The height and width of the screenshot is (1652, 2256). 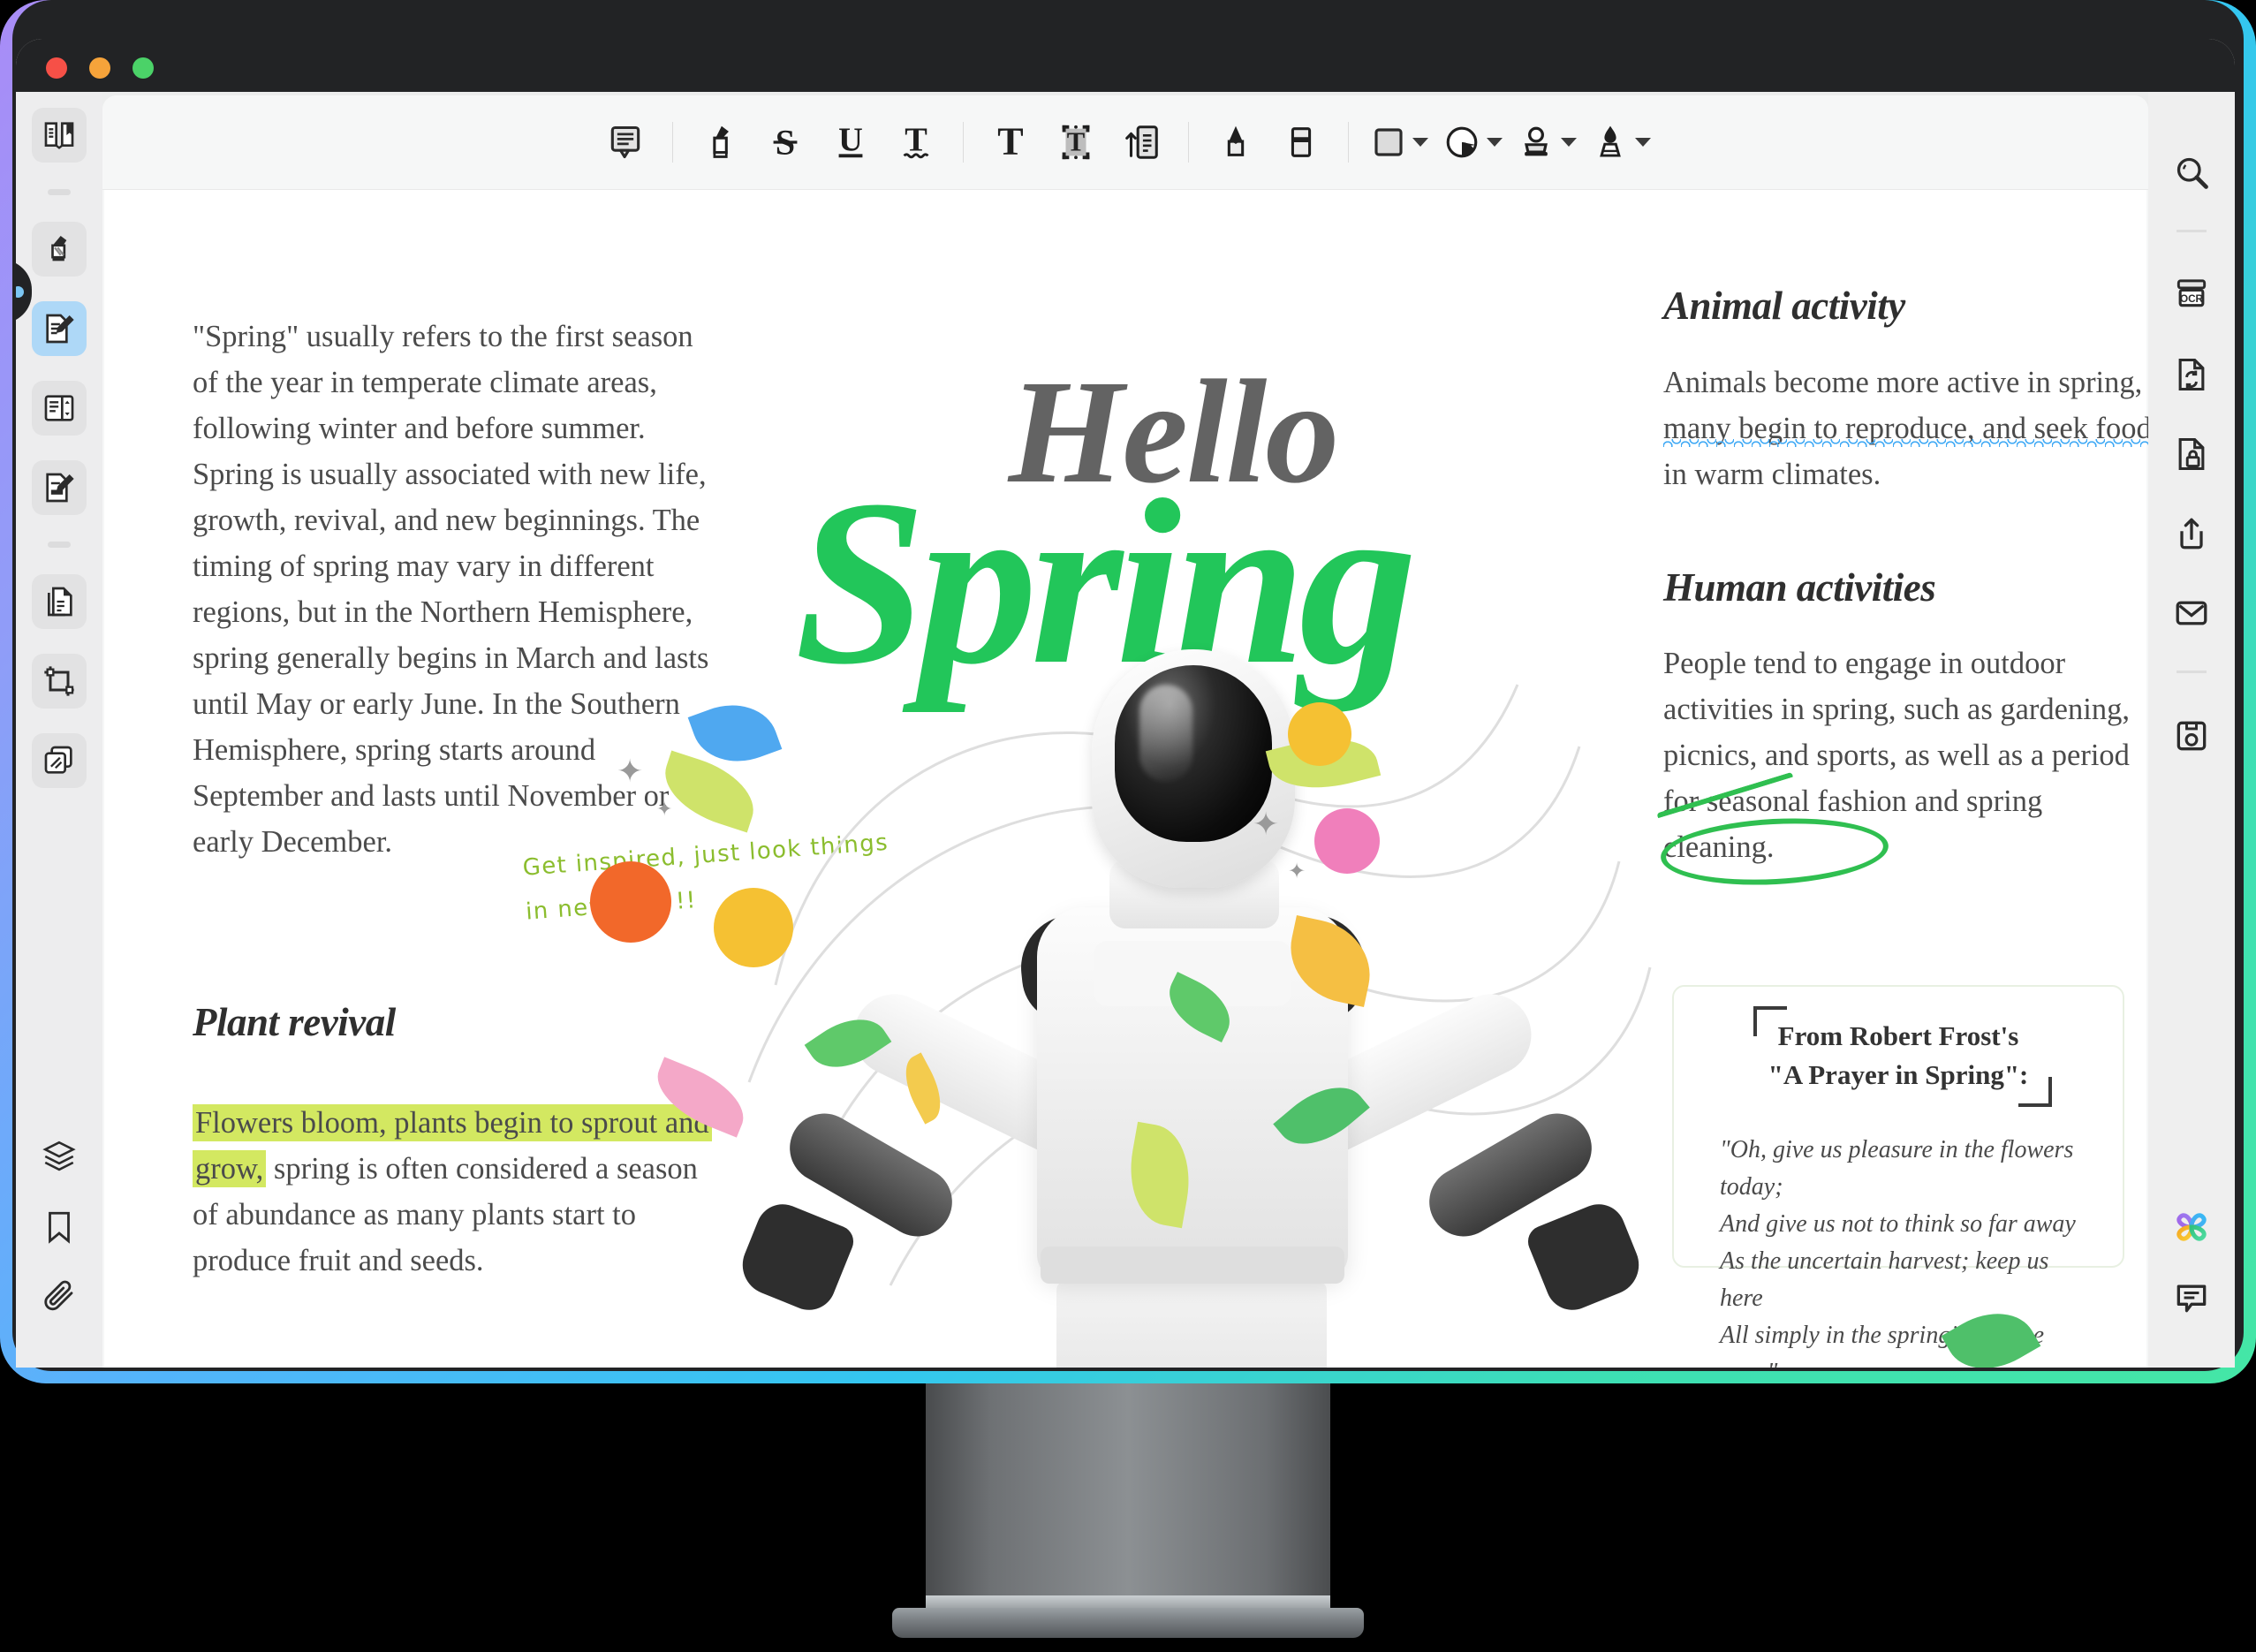 I want to click on ai-clover-icon, so click(x=2192, y=1227).